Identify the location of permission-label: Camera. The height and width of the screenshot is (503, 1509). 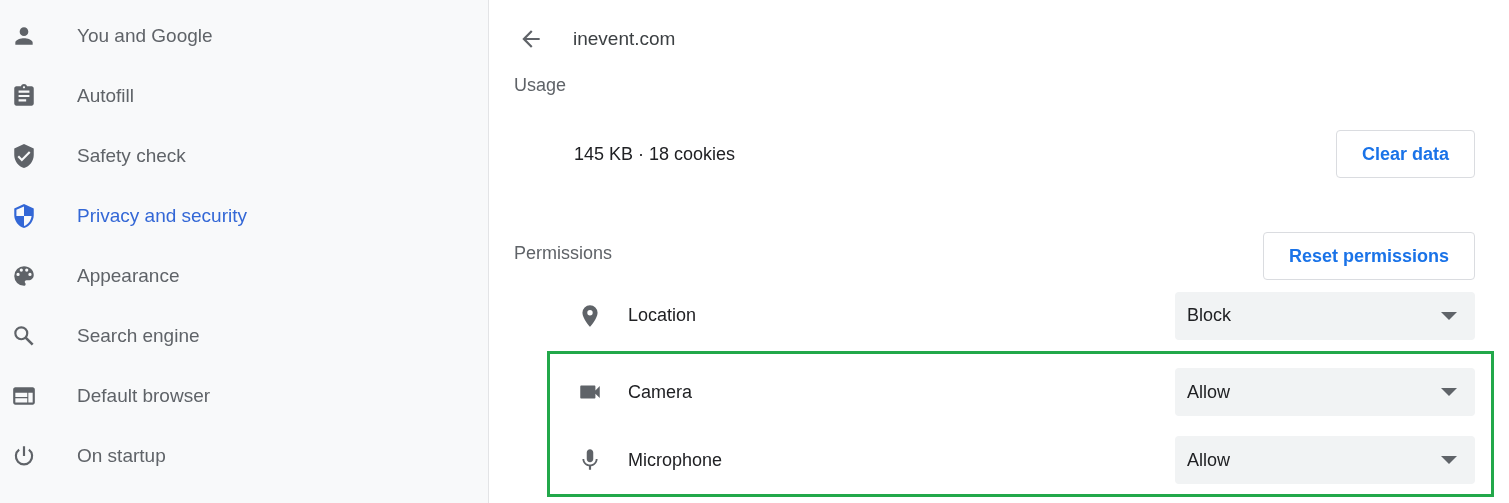
(661, 392).